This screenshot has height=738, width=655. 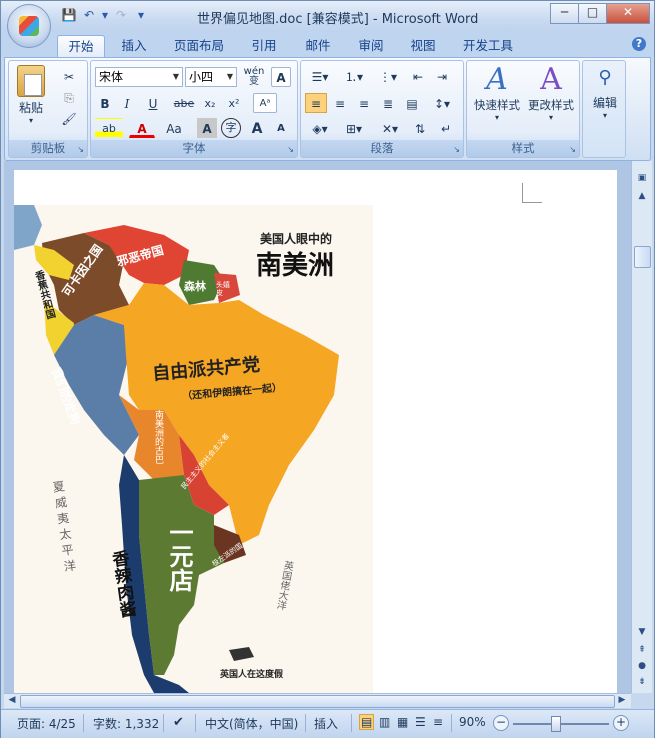 I want to click on borders-icon: ⊞▾, so click(x=354, y=128).